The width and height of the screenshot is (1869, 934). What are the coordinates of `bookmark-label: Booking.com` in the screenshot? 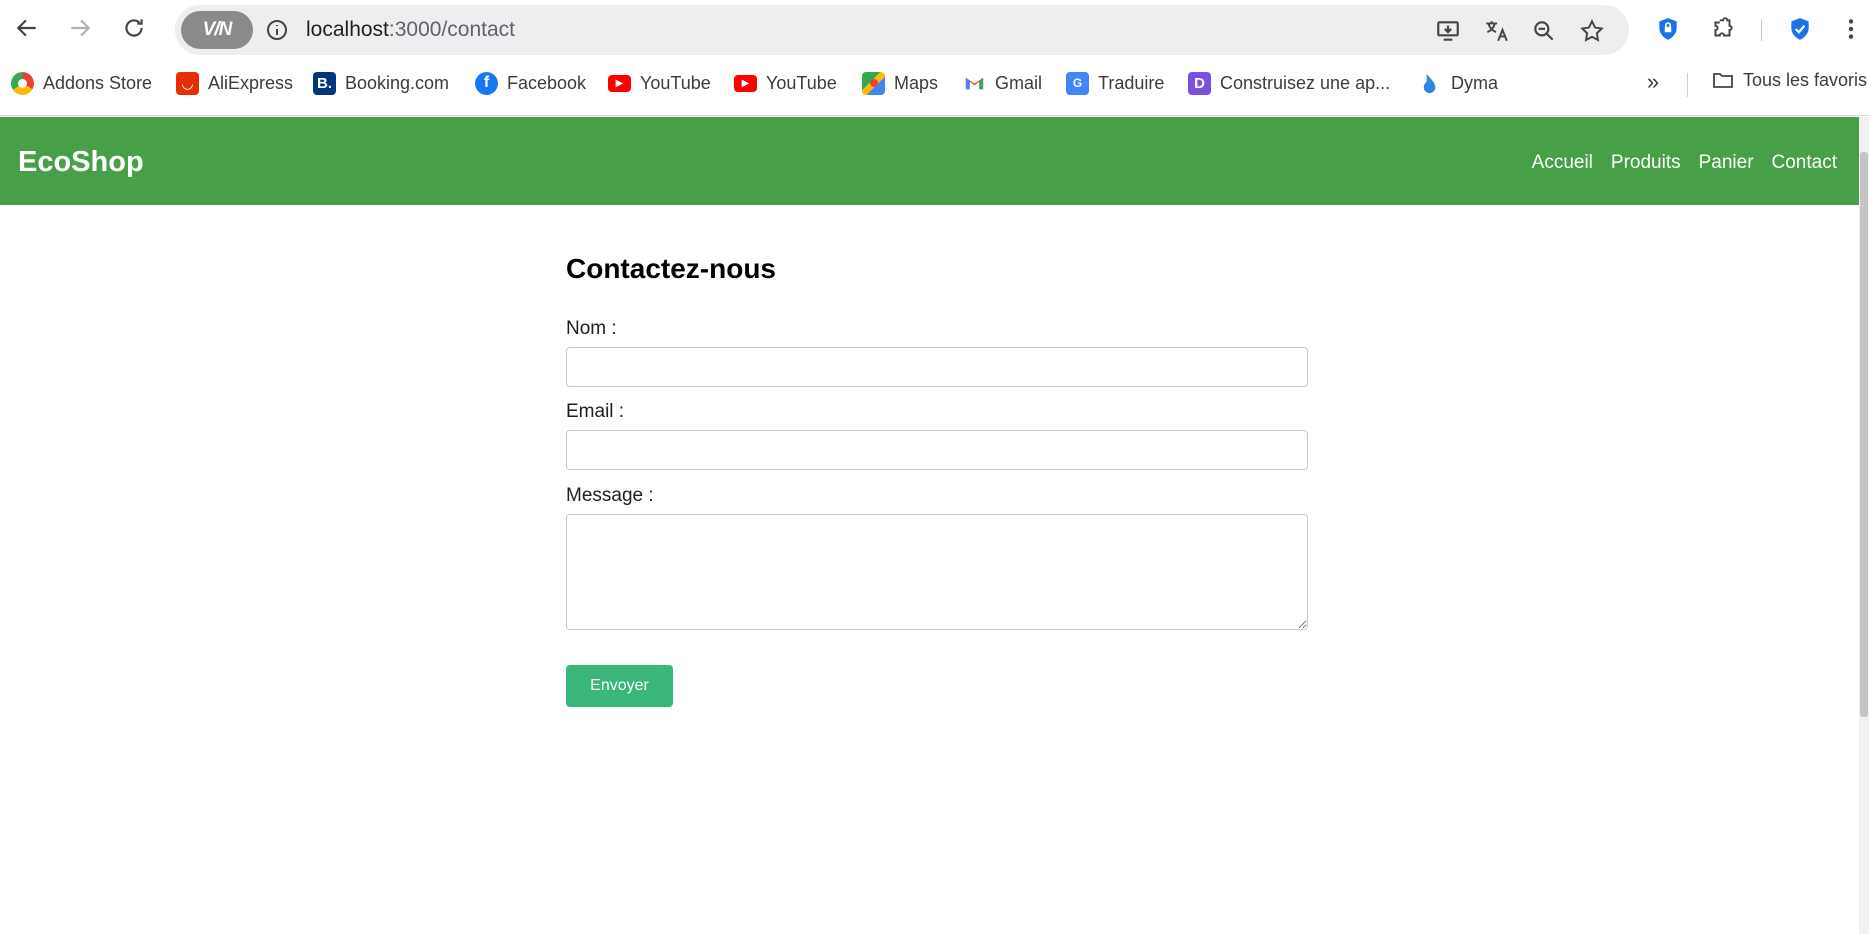 It's located at (397, 82).